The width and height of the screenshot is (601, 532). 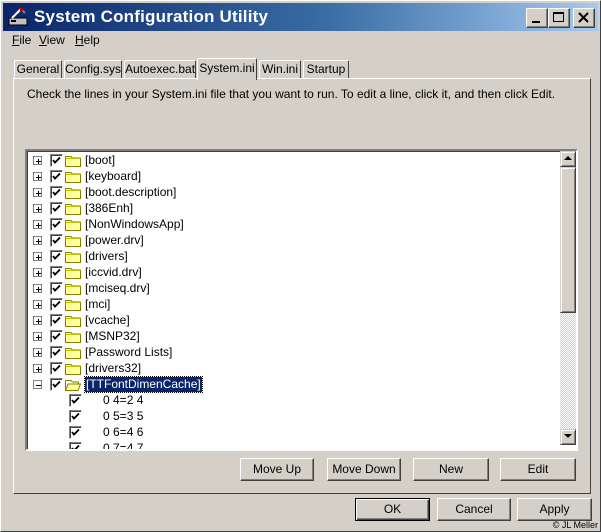 I want to click on section-label: [drivers32], so click(x=113, y=368).